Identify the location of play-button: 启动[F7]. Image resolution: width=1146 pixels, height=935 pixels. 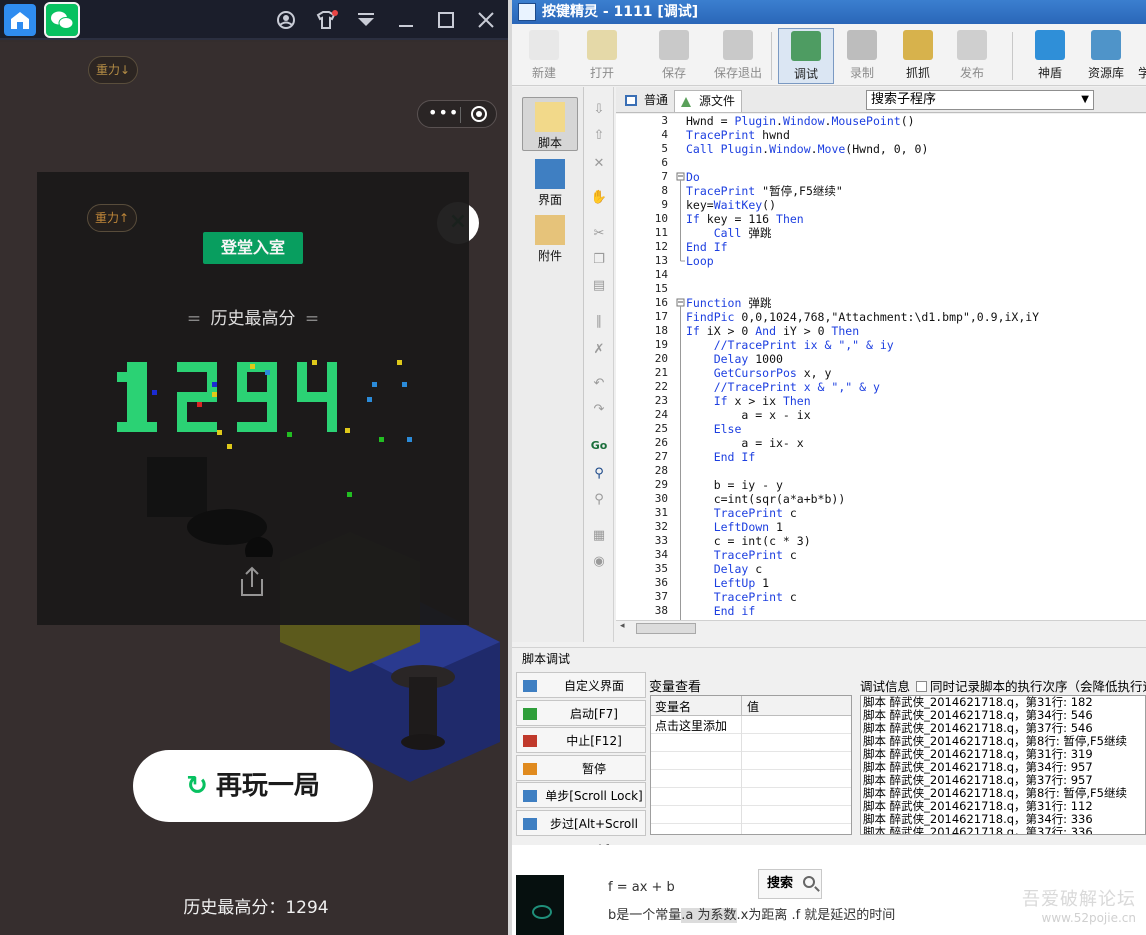
(581, 712).